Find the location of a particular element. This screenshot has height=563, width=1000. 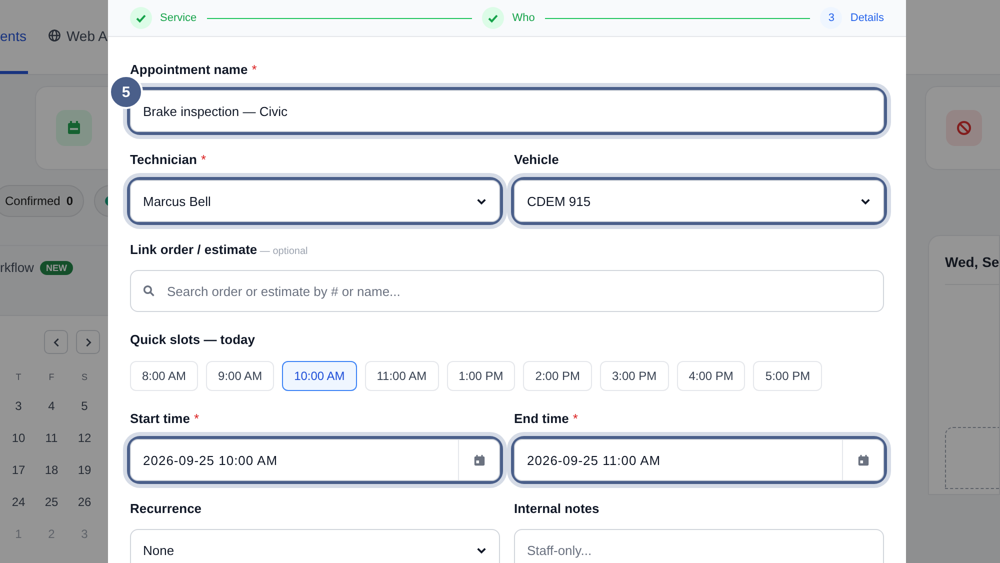

previous-button is located at coordinates (56, 342).